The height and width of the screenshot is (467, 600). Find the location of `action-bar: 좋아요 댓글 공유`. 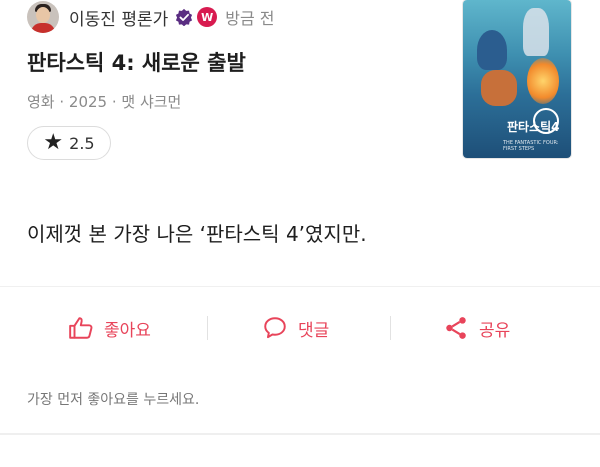

action-bar: 좋아요 댓글 공유 is located at coordinates (300, 328).